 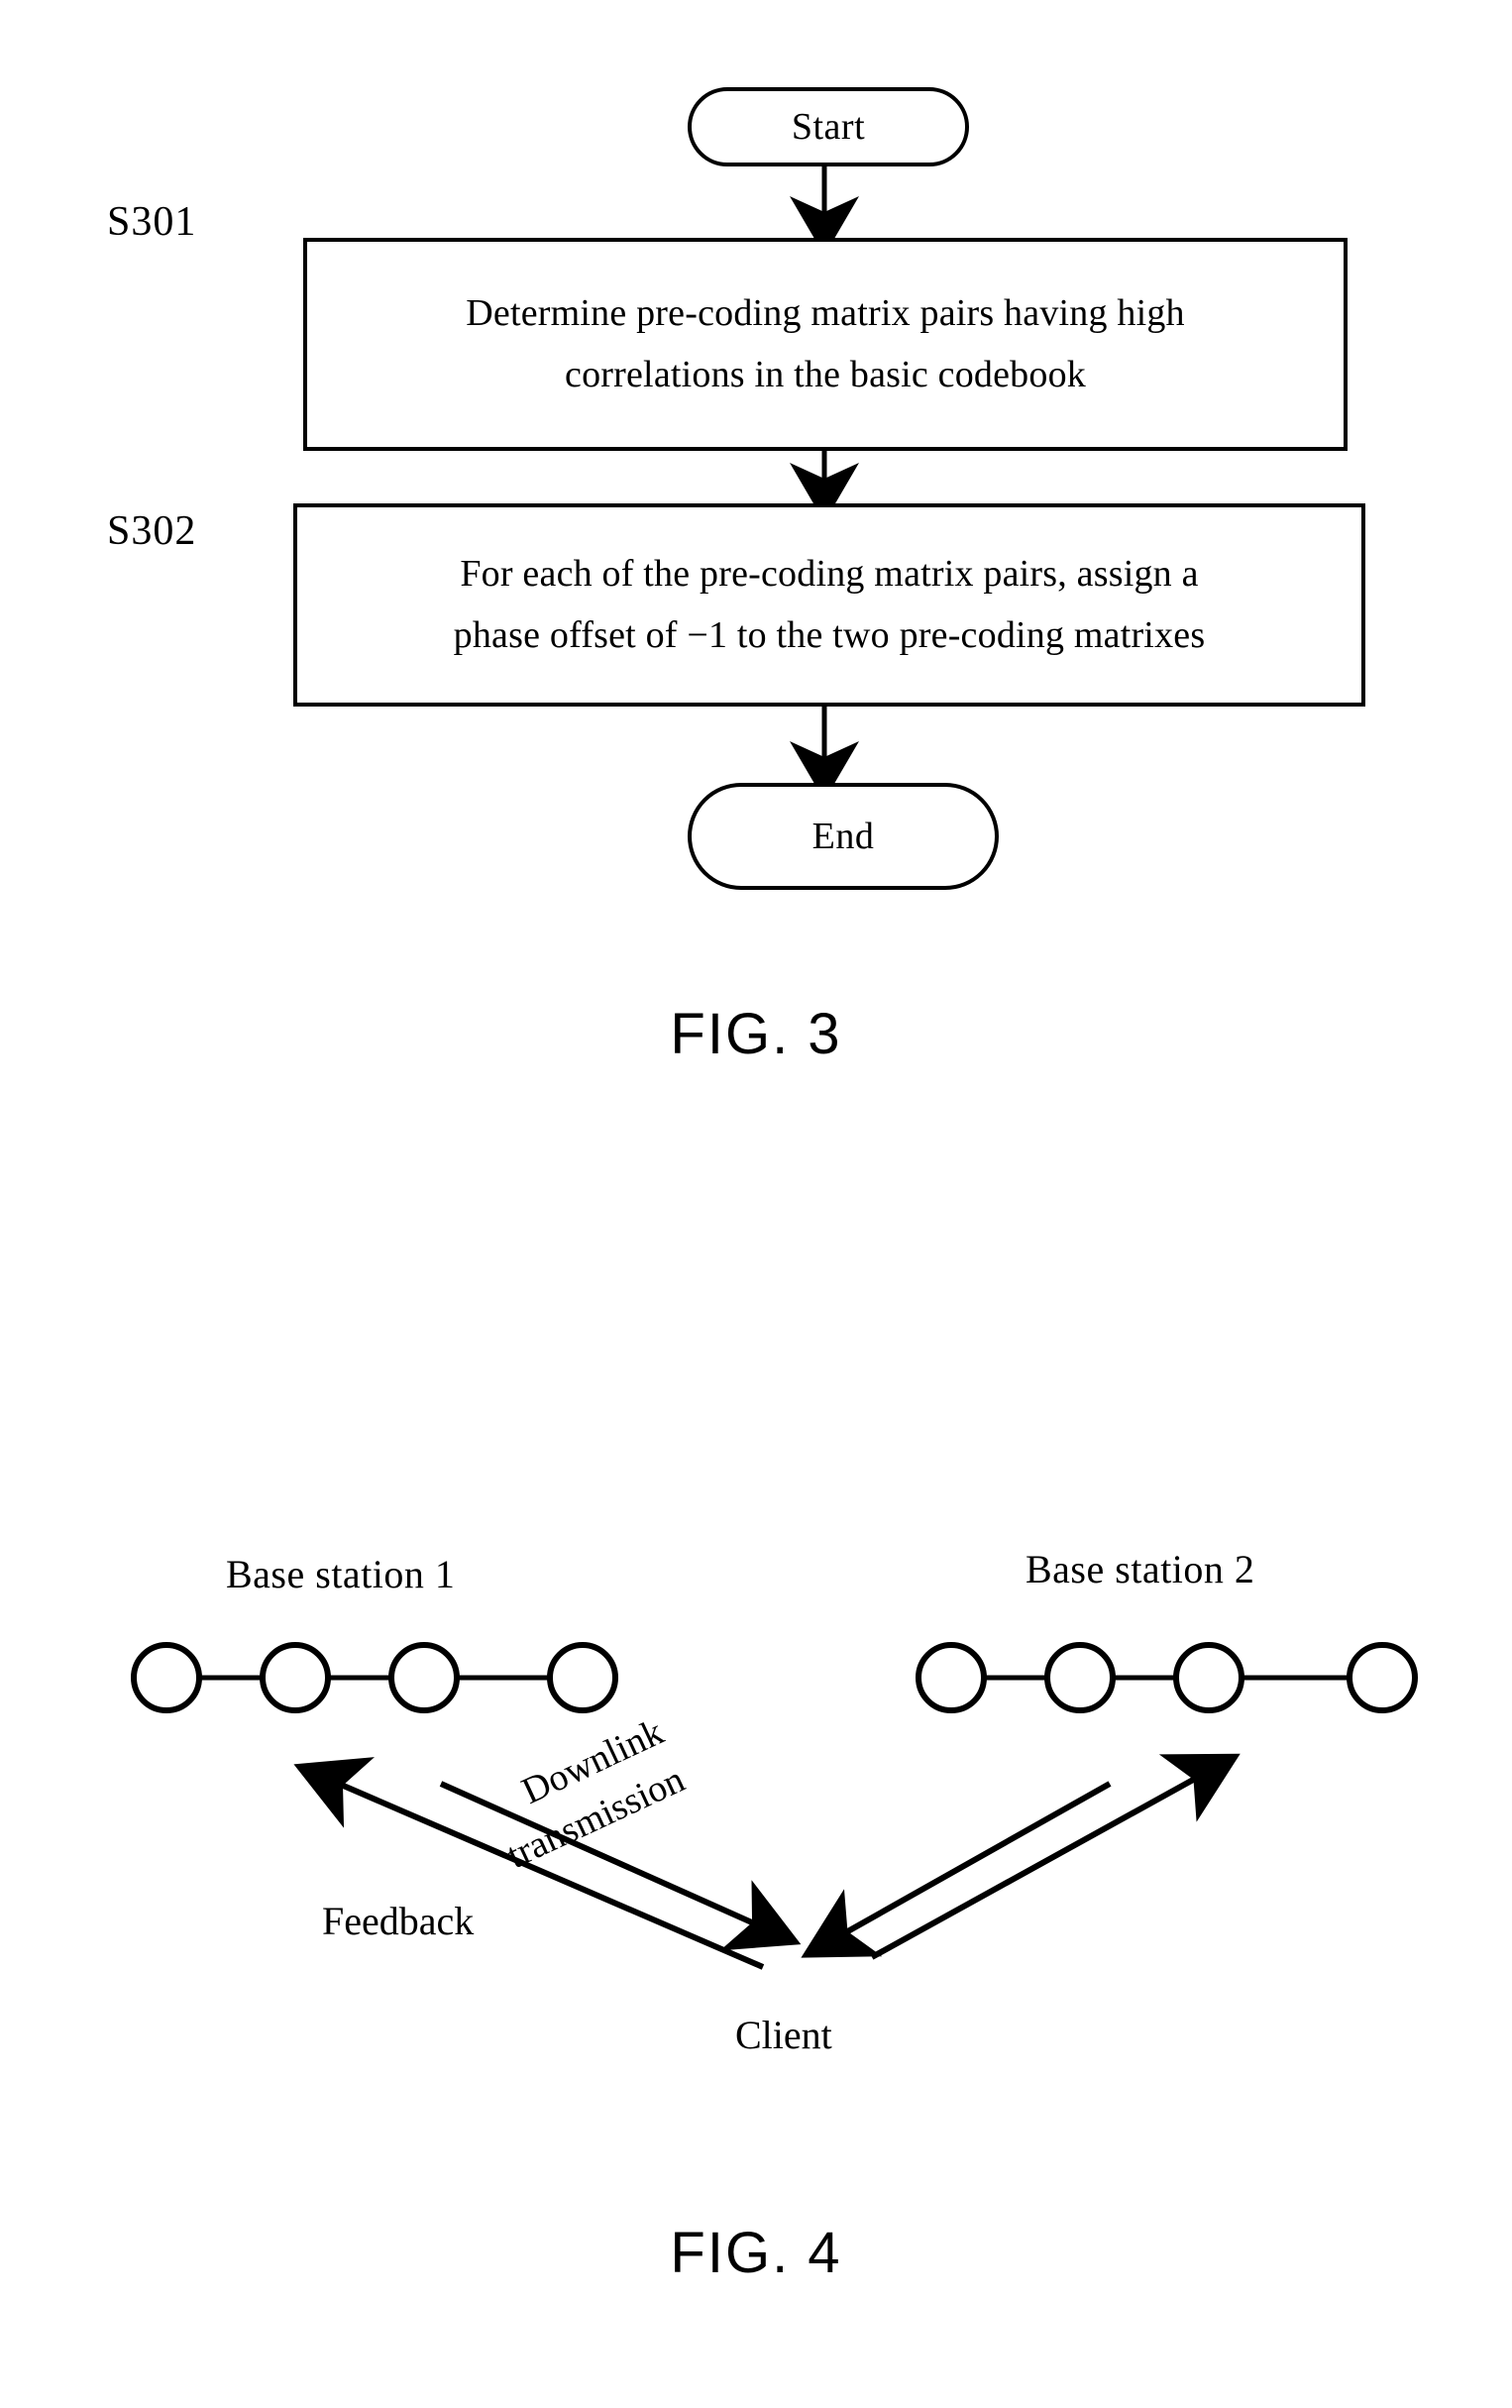 I want to click on figure-4-caption: FIG. 4, so click(x=756, y=2253).